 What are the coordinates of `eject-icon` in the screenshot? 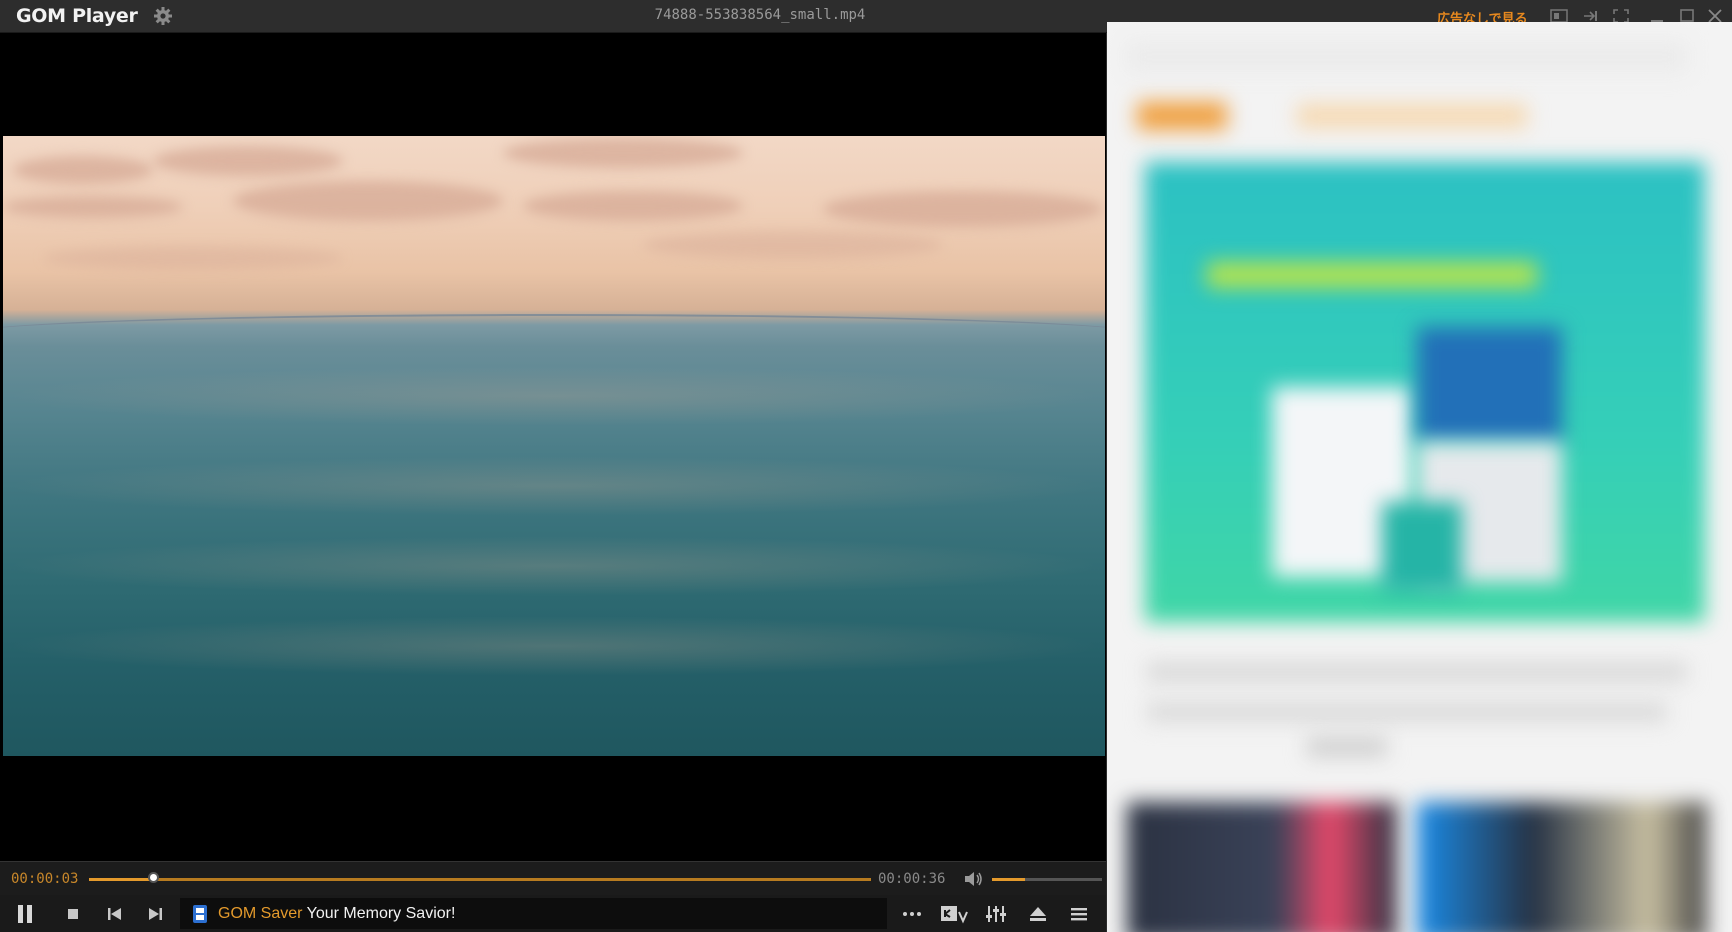 It's located at (1038, 914).